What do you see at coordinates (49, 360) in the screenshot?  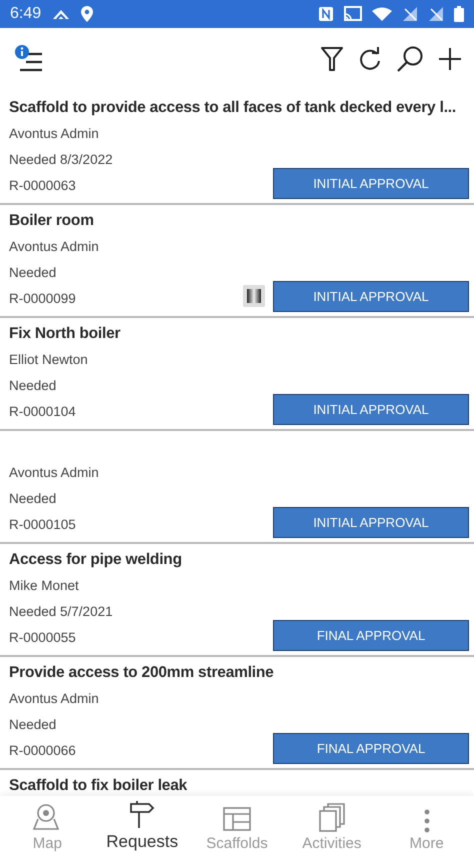 I see `requester-name: Elliot Newton` at bounding box center [49, 360].